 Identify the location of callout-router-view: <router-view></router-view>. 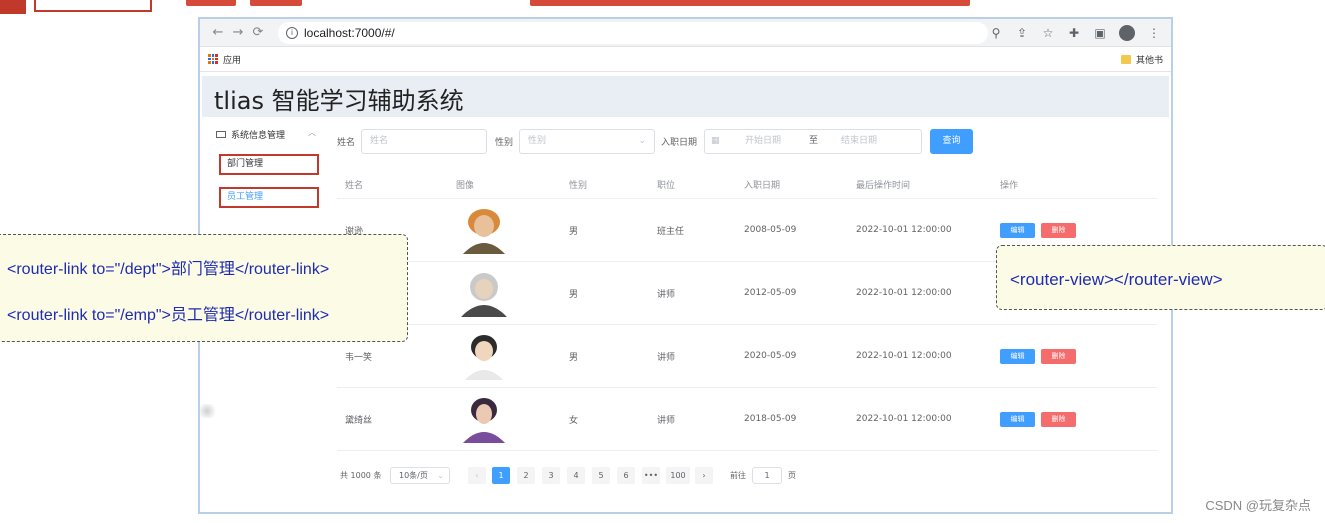
(1116, 279).